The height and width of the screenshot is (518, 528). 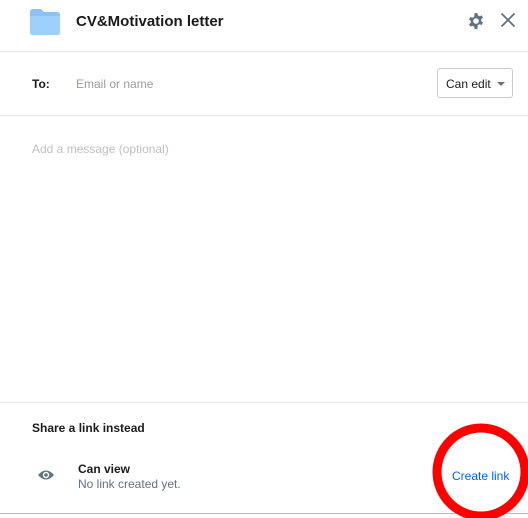 What do you see at coordinates (150, 21) in the screenshot?
I see `dialog-title: CV&Motivation letter` at bounding box center [150, 21].